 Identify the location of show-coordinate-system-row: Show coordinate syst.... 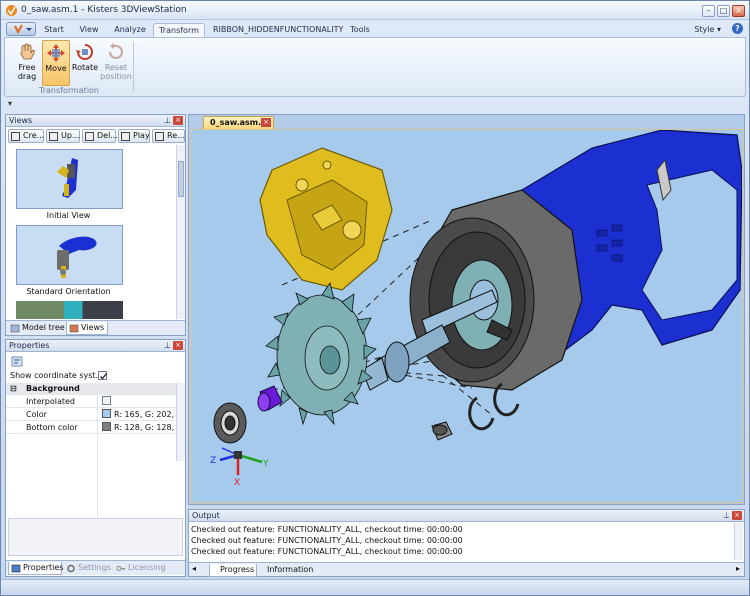
(92, 376).